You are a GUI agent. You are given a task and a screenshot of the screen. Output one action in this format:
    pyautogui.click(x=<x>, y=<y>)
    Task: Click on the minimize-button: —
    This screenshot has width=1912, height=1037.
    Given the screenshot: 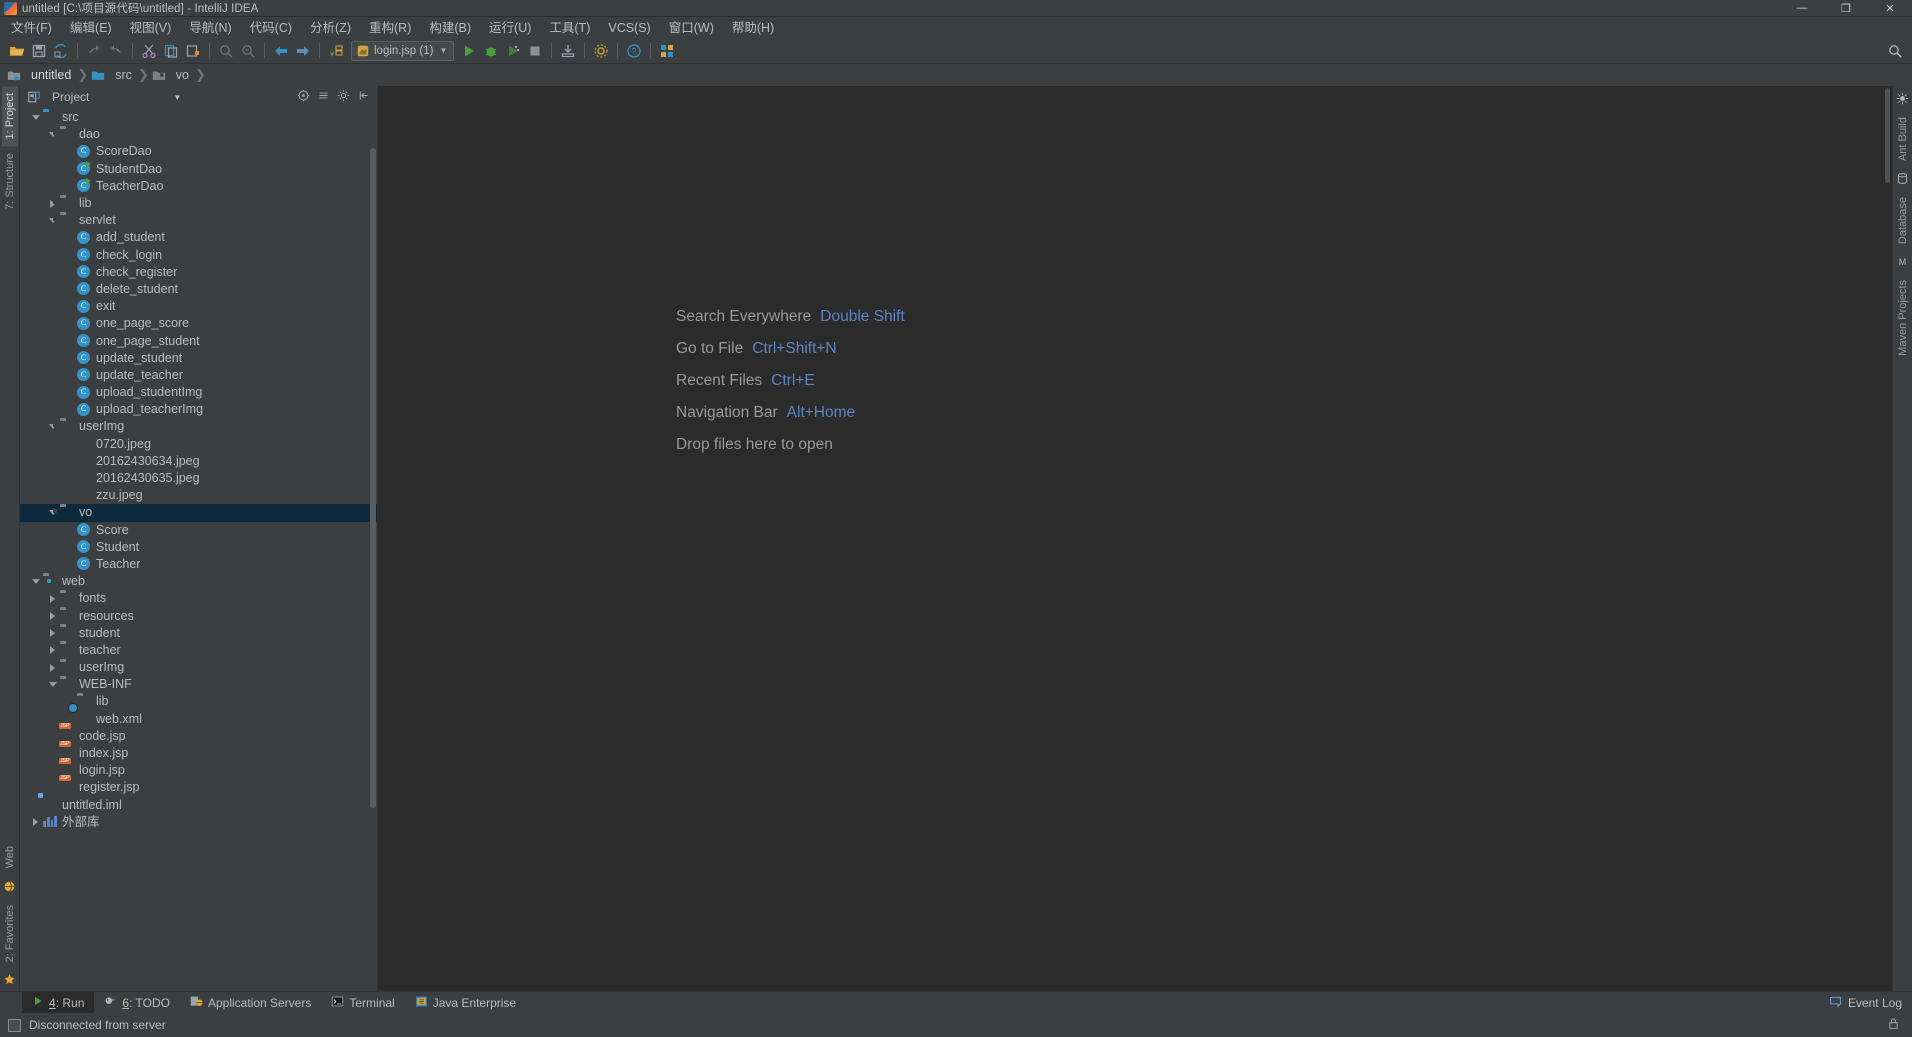 What is the action you would take?
    pyautogui.click(x=1802, y=8)
    